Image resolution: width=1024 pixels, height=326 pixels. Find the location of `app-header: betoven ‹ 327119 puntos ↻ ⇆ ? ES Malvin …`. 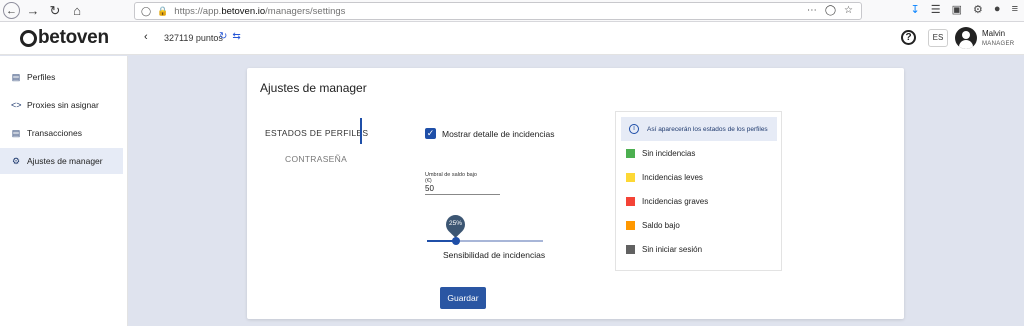

app-header: betoven ‹ 327119 puntos ↻ ⇆ ? ES Malvin … is located at coordinates (512, 38).